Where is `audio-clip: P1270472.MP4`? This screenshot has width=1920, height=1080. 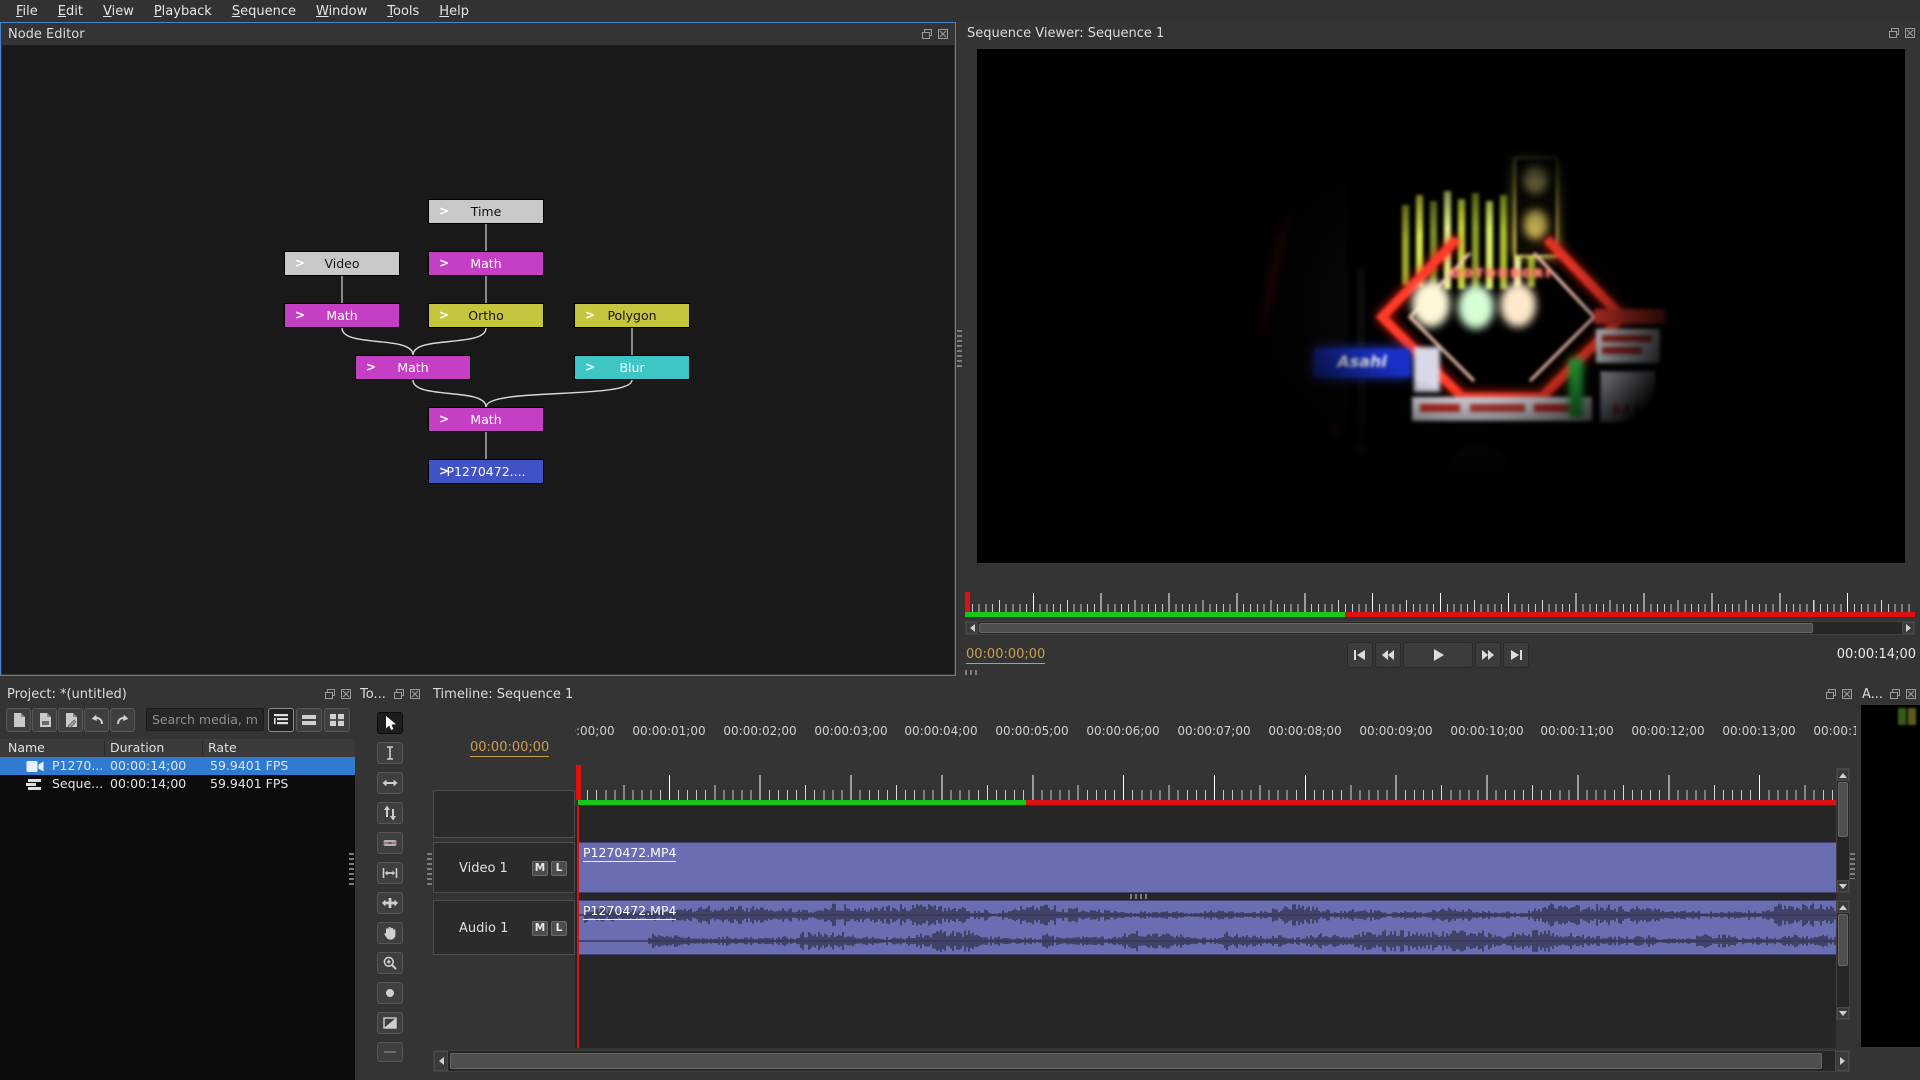 audio-clip: P1270472.MP4 is located at coordinates (1207, 927).